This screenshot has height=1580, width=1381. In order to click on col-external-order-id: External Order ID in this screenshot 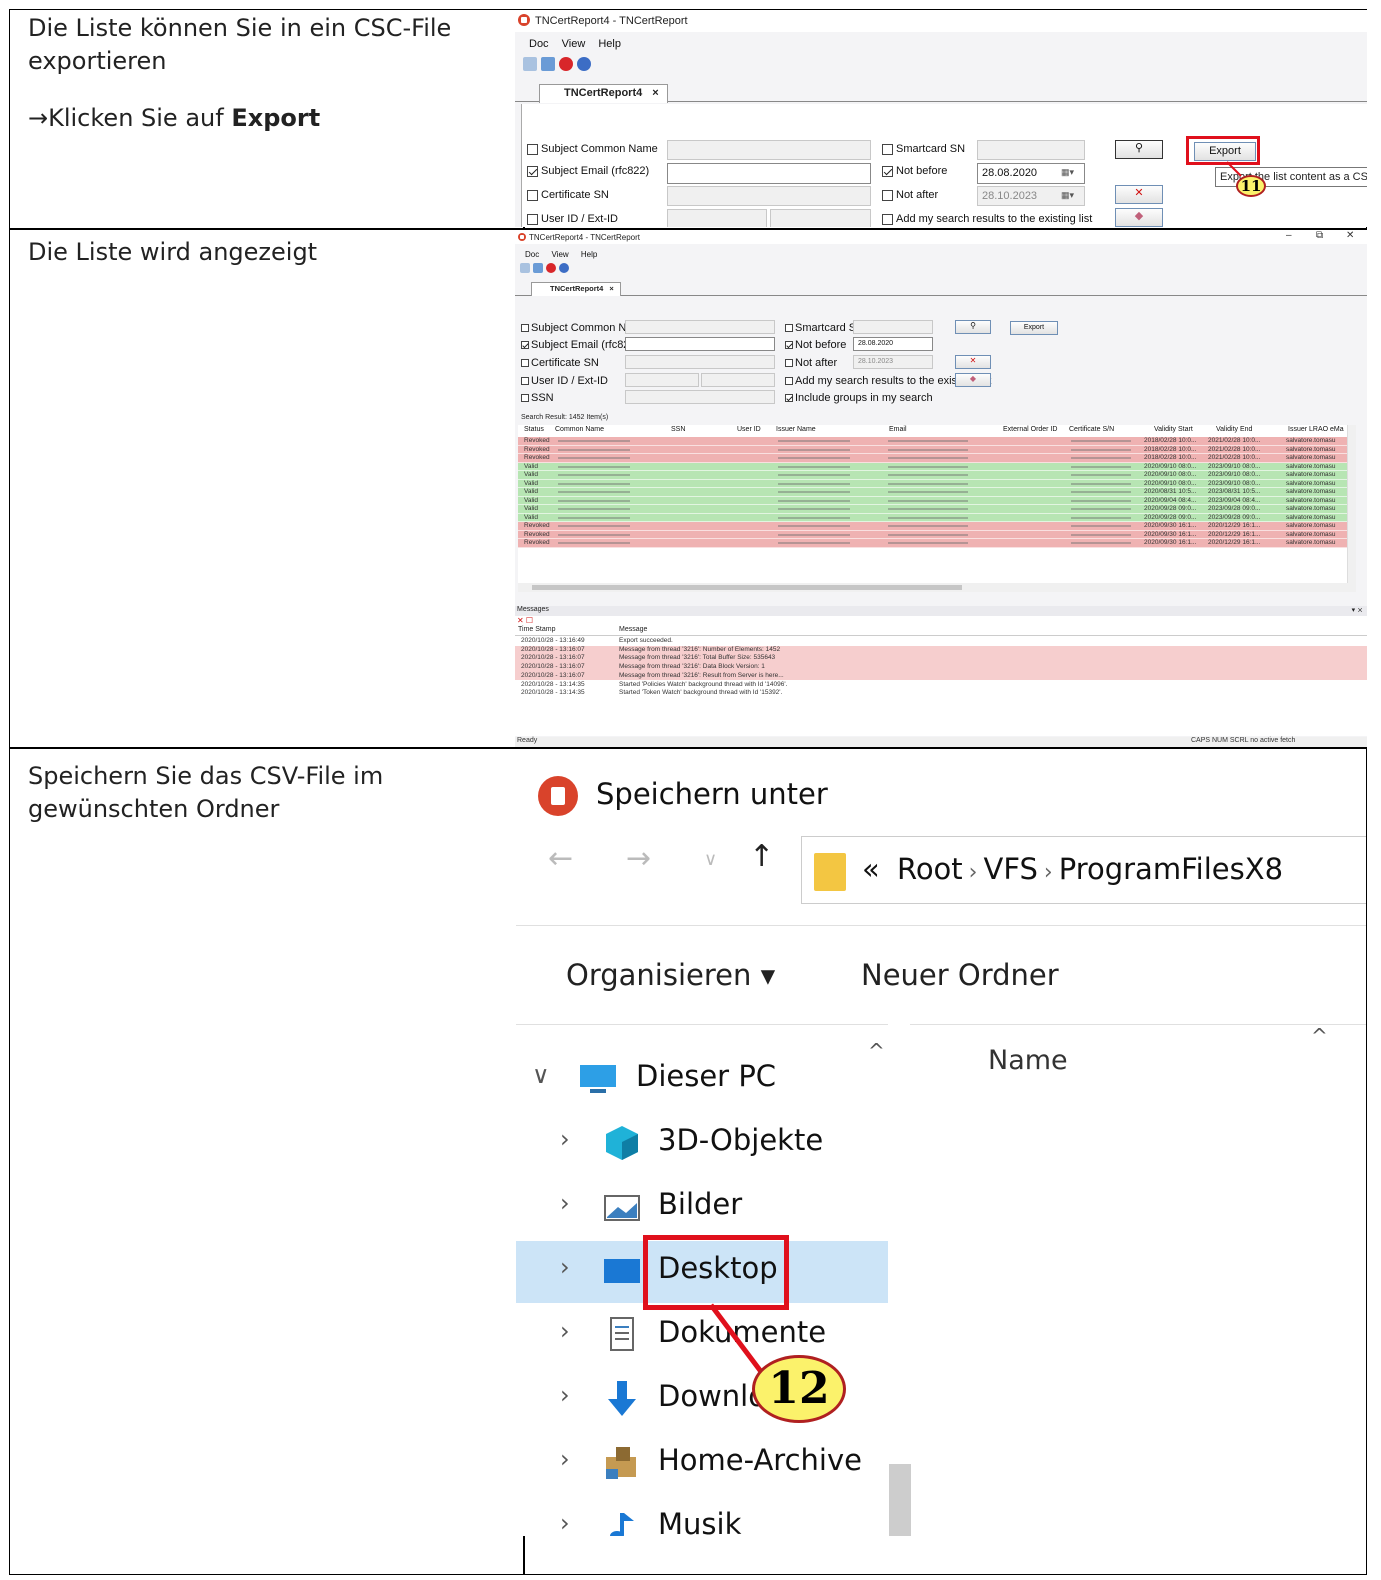, I will do `click(1030, 429)`.